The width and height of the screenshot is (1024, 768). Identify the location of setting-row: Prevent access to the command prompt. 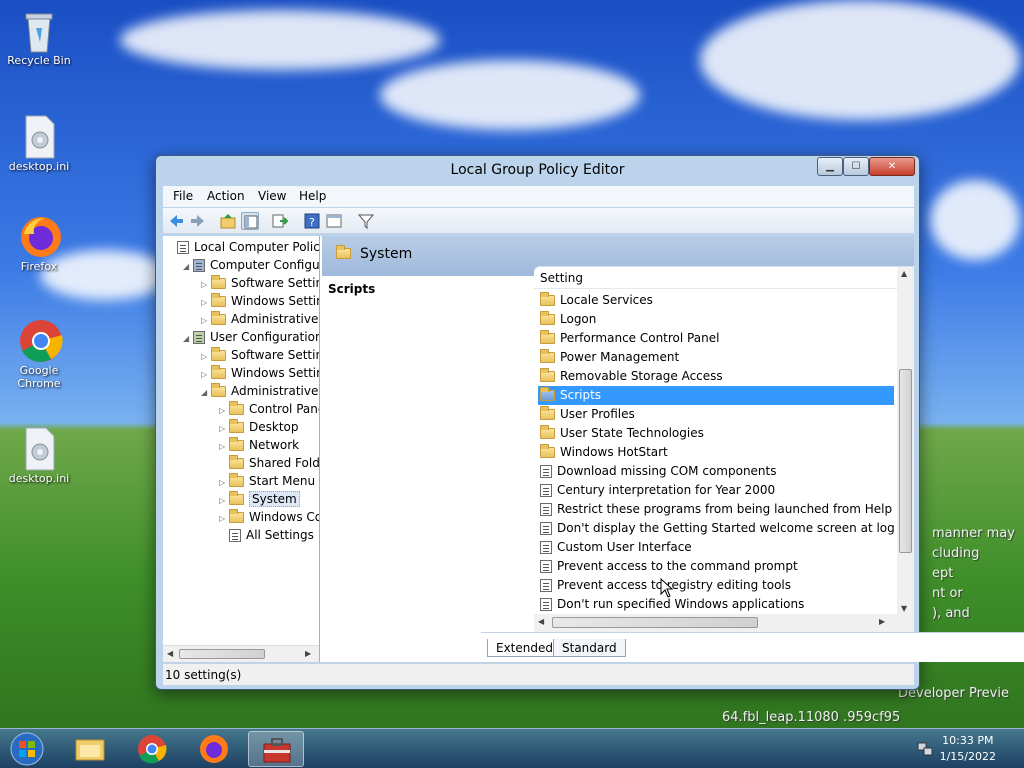
(716, 566).